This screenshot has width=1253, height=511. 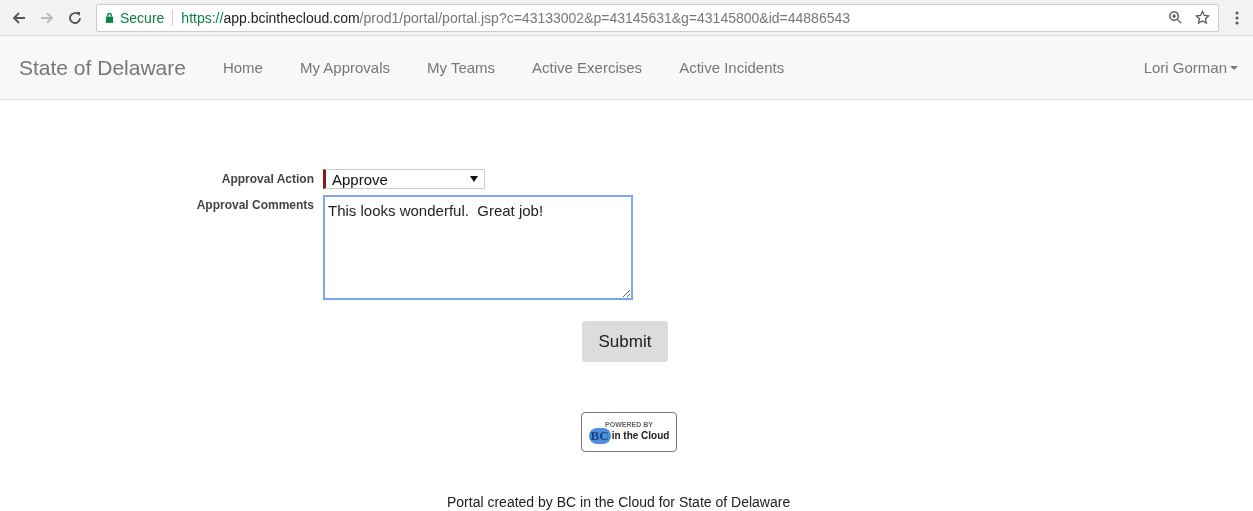 I want to click on secure-label: Secure, so click(x=142, y=17).